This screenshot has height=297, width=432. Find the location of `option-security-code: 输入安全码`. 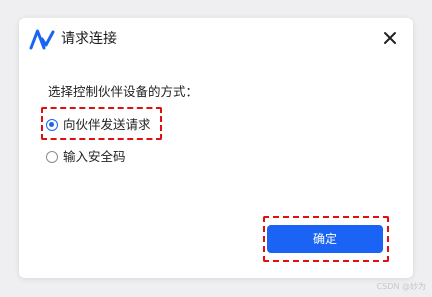

option-security-code: 输入安全码 is located at coordinates (86, 157).